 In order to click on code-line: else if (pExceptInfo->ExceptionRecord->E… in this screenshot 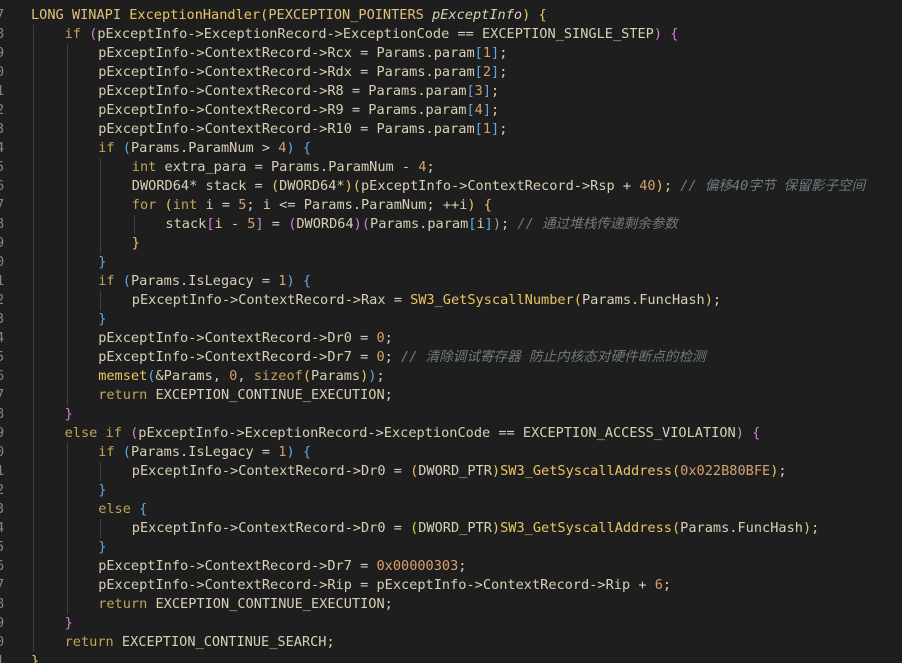, I will do `click(413, 433)`.